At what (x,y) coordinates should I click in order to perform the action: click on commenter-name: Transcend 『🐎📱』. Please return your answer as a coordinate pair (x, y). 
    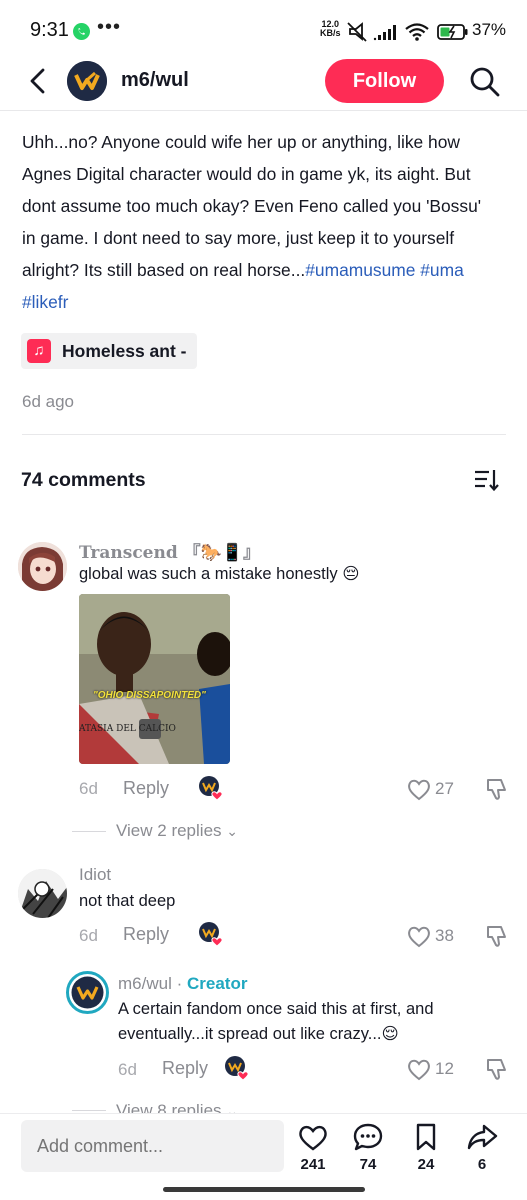
    Looking at the image, I should click on (169, 550).